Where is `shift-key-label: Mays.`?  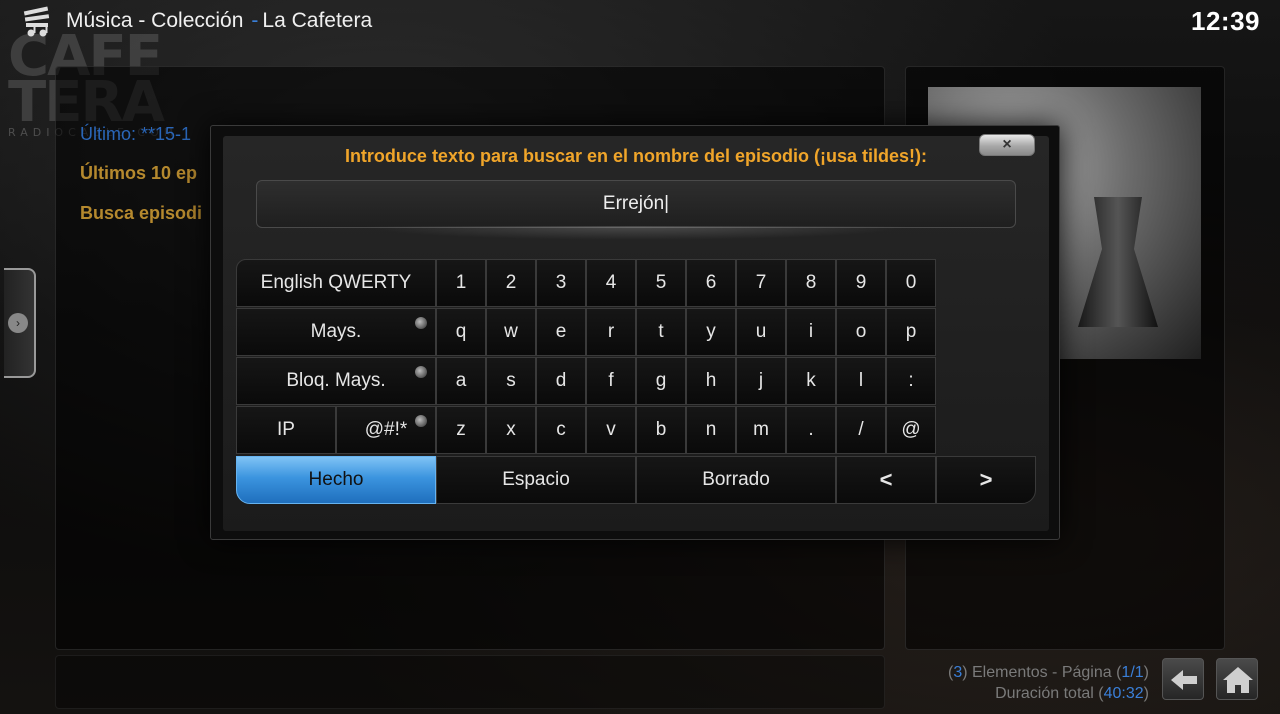 shift-key-label: Mays. is located at coordinates (336, 331).